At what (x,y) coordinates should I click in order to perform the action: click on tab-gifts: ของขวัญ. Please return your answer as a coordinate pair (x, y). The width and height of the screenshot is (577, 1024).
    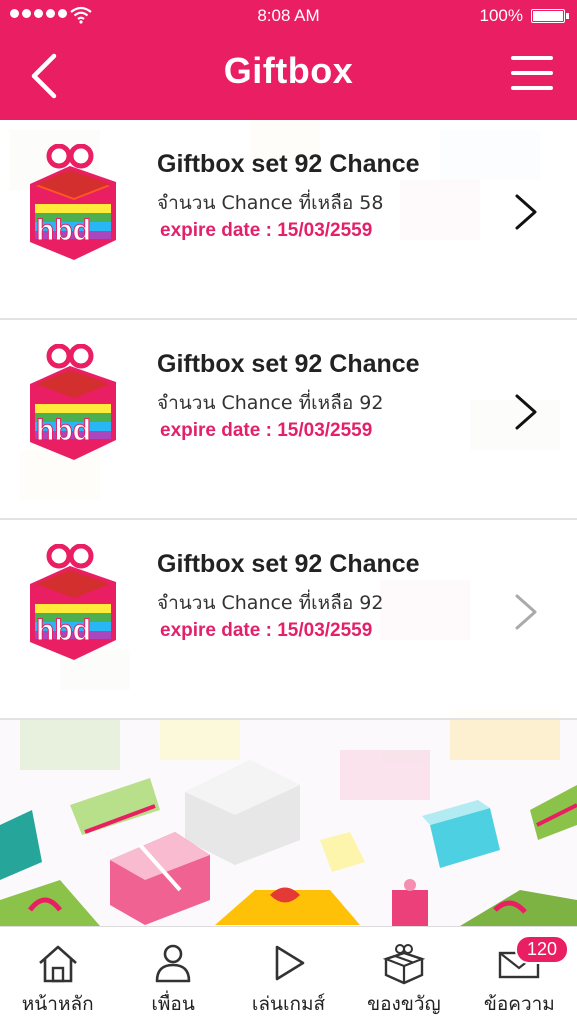
    Looking at the image, I should click on (403, 975).